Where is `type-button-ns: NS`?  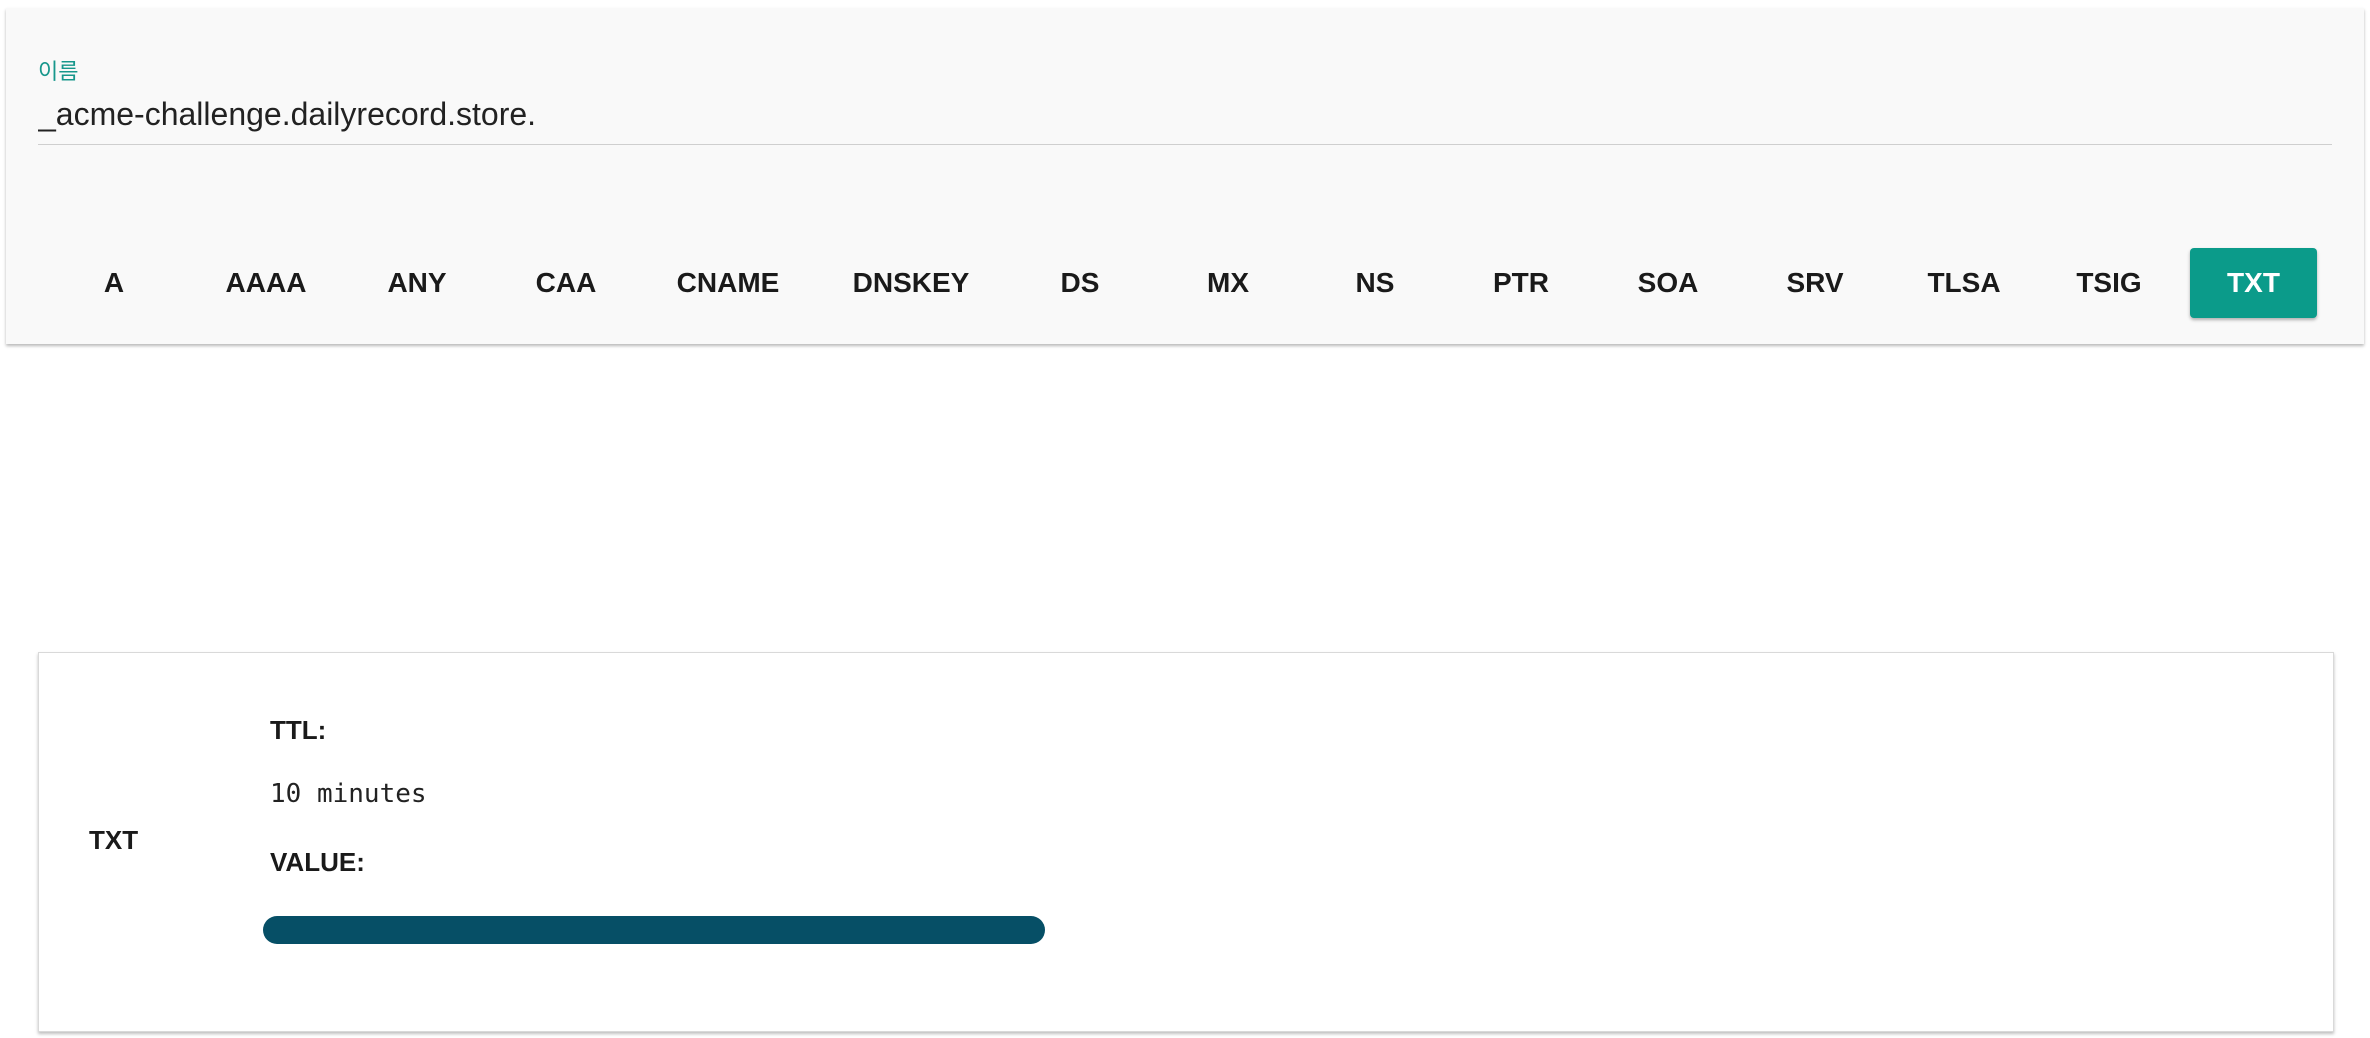 type-button-ns: NS is located at coordinates (1375, 283).